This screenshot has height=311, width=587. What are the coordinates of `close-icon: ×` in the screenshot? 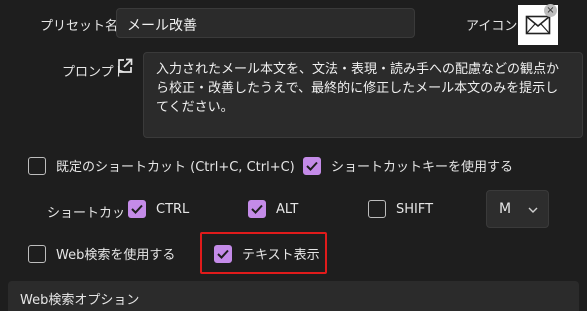 It's located at (550, 10).